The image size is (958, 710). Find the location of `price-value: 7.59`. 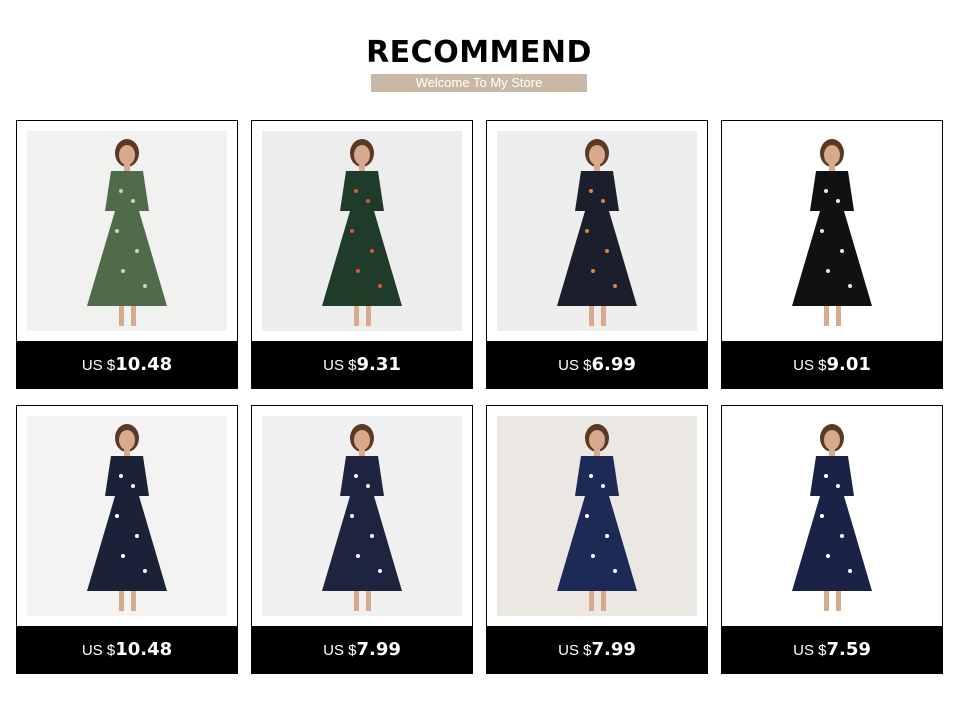

price-value: 7.59 is located at coordinates (848, 649).